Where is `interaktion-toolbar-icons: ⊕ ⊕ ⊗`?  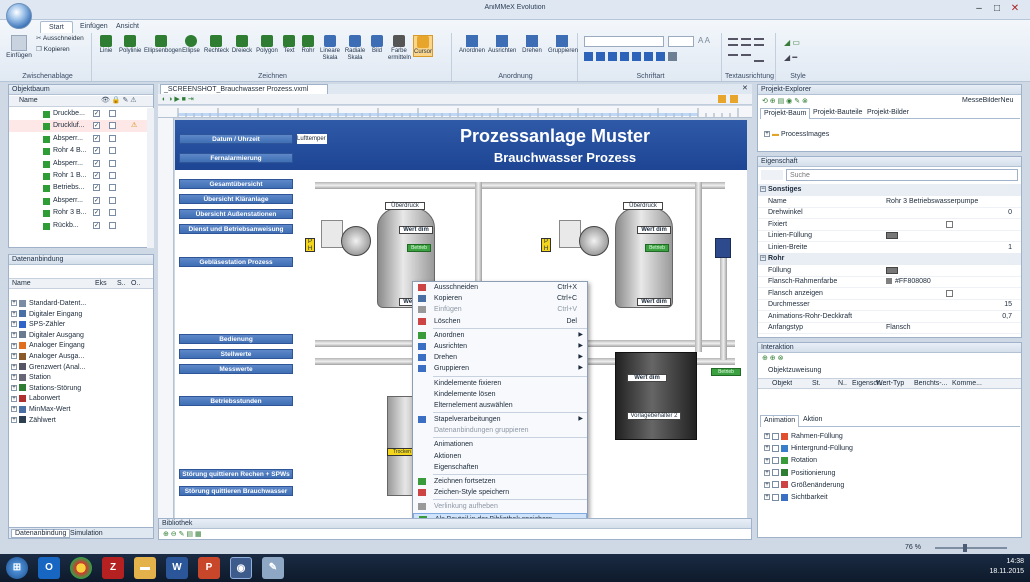 interaktion-toolbar-icons: ⊕ ⊕ ⊗ is located at coordinates (773, 358).